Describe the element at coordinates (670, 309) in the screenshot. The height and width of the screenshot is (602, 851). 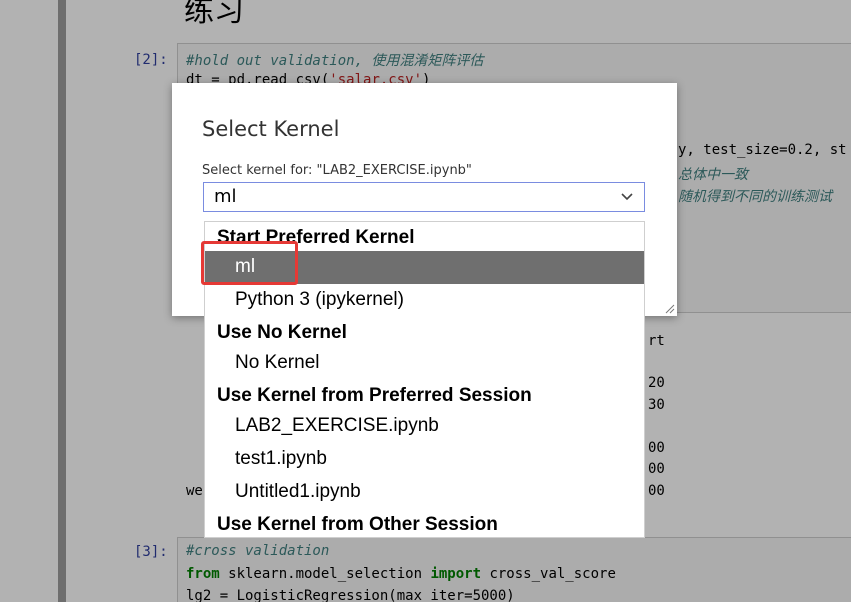
I see `resize-handle-icon` at that location.